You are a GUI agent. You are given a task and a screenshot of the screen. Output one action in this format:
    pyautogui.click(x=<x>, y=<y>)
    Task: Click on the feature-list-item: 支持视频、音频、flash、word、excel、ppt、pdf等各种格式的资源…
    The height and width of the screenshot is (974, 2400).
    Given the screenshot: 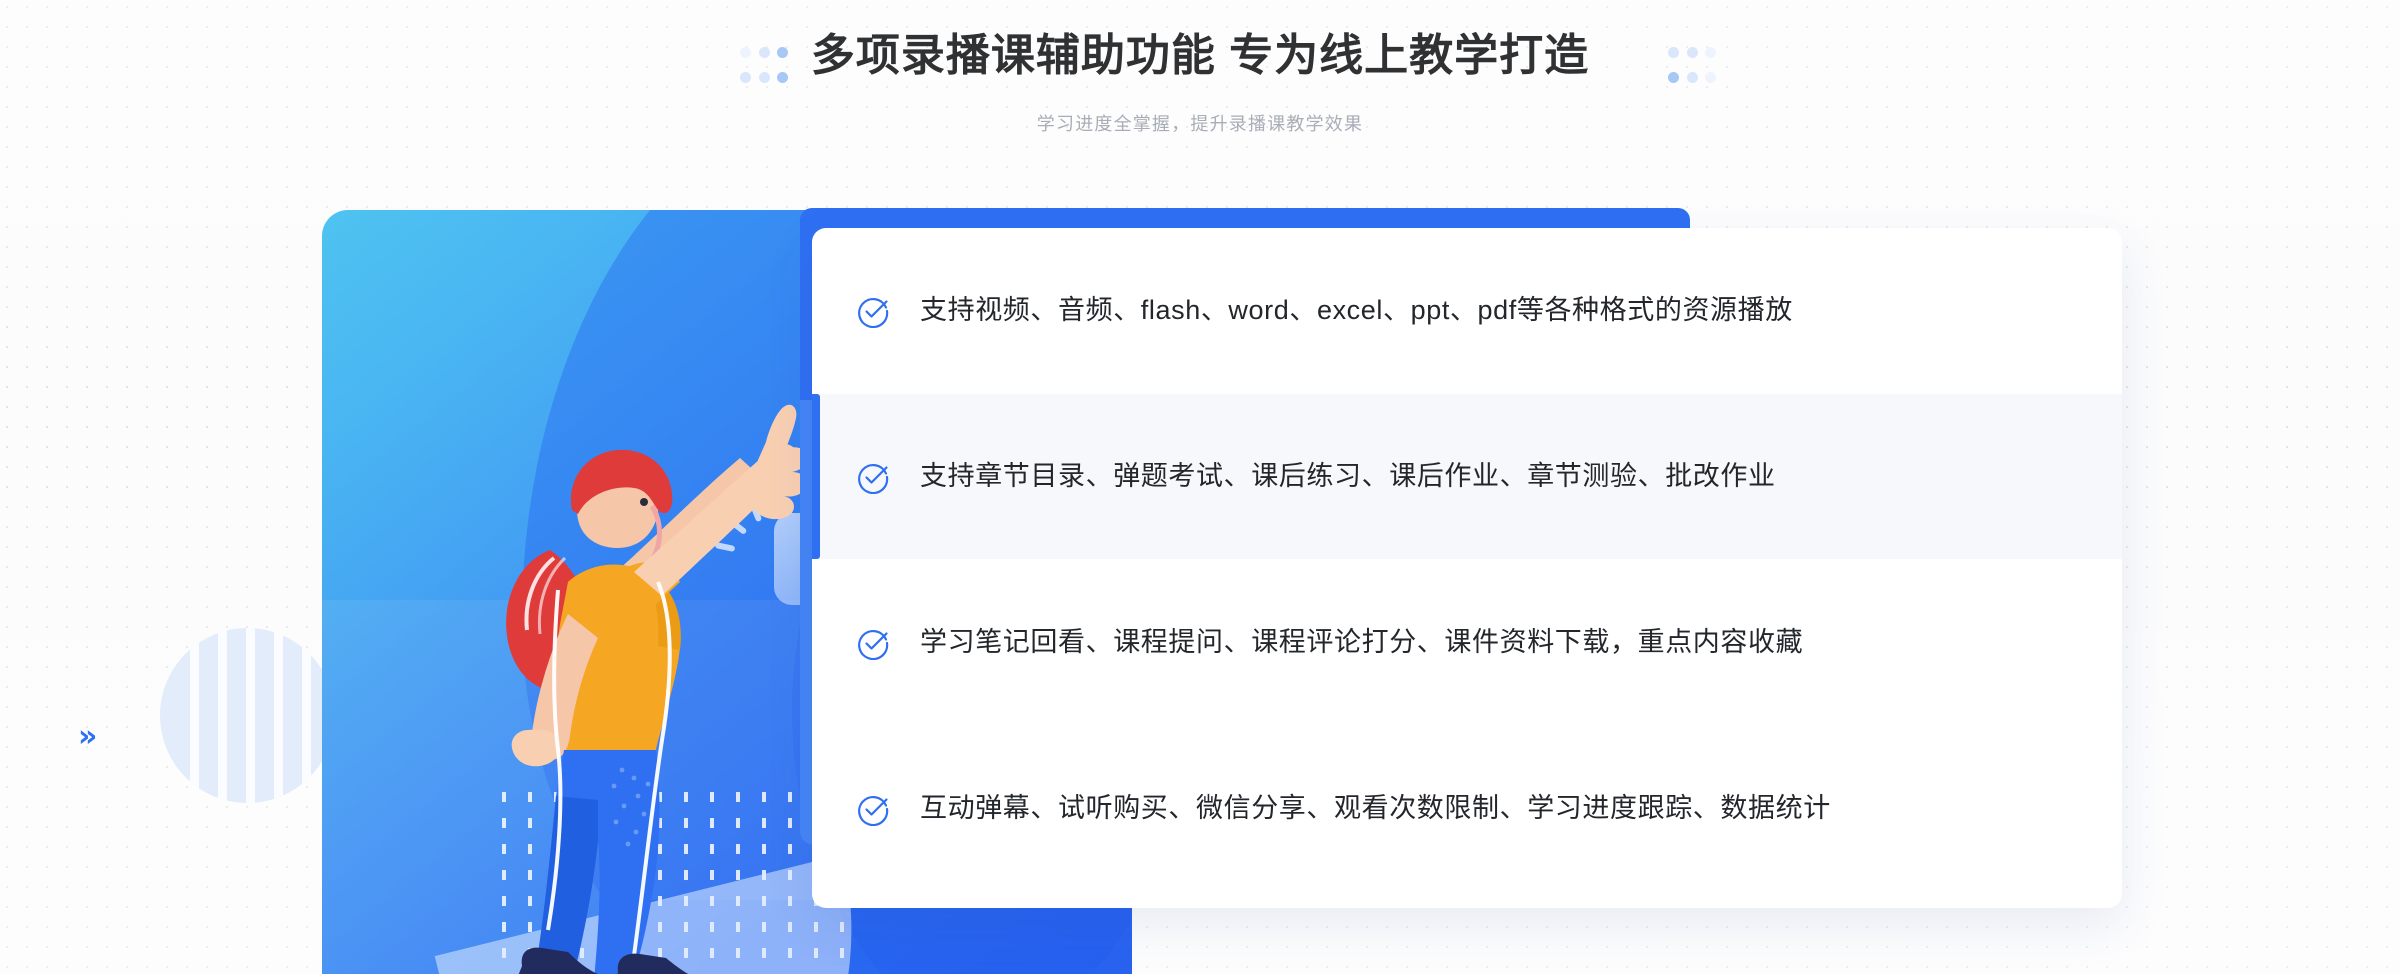 What is the action you would take?
    pyautogui.click(x=1467, y=310)
    